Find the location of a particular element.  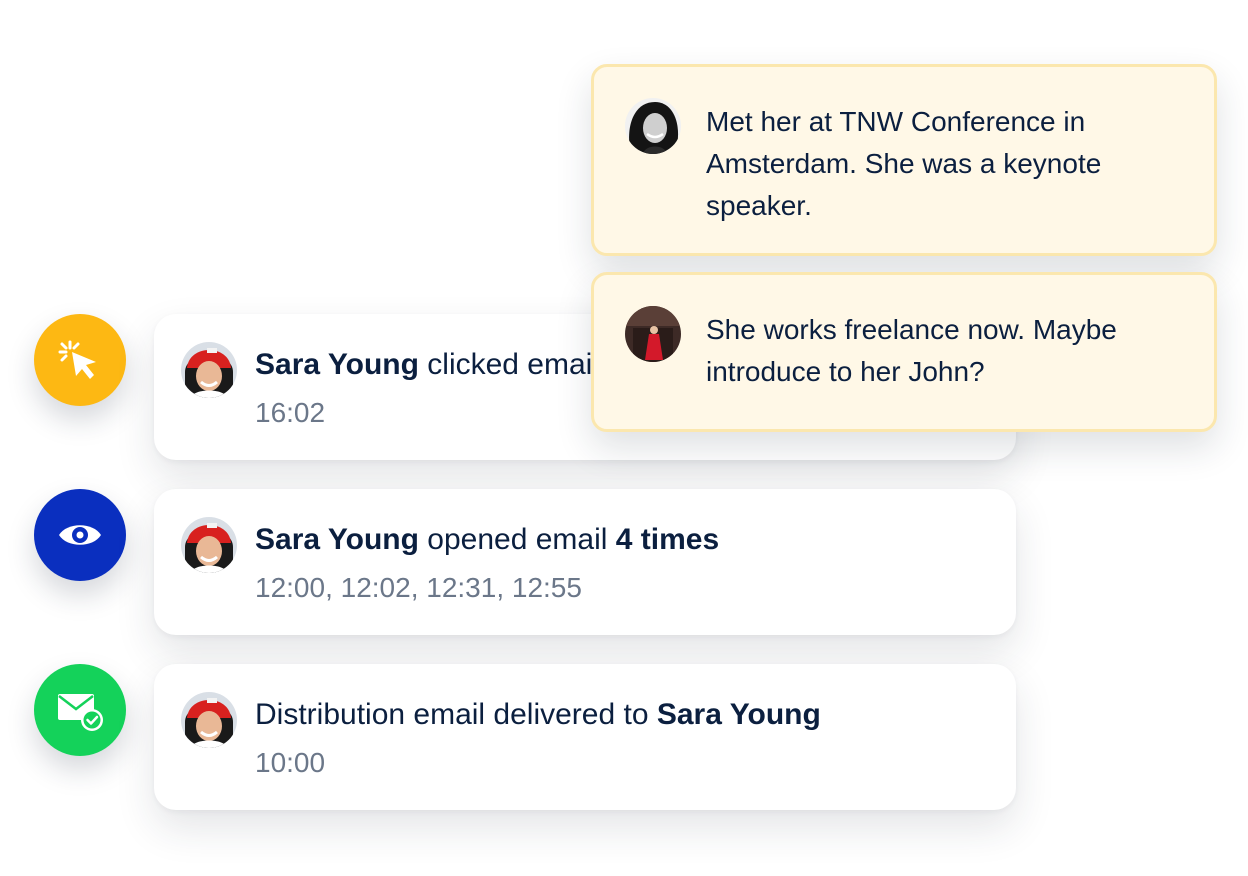

activity-time: 12:00, 12:02, 12:31, 12:55 is located at coordinates (418, 587).